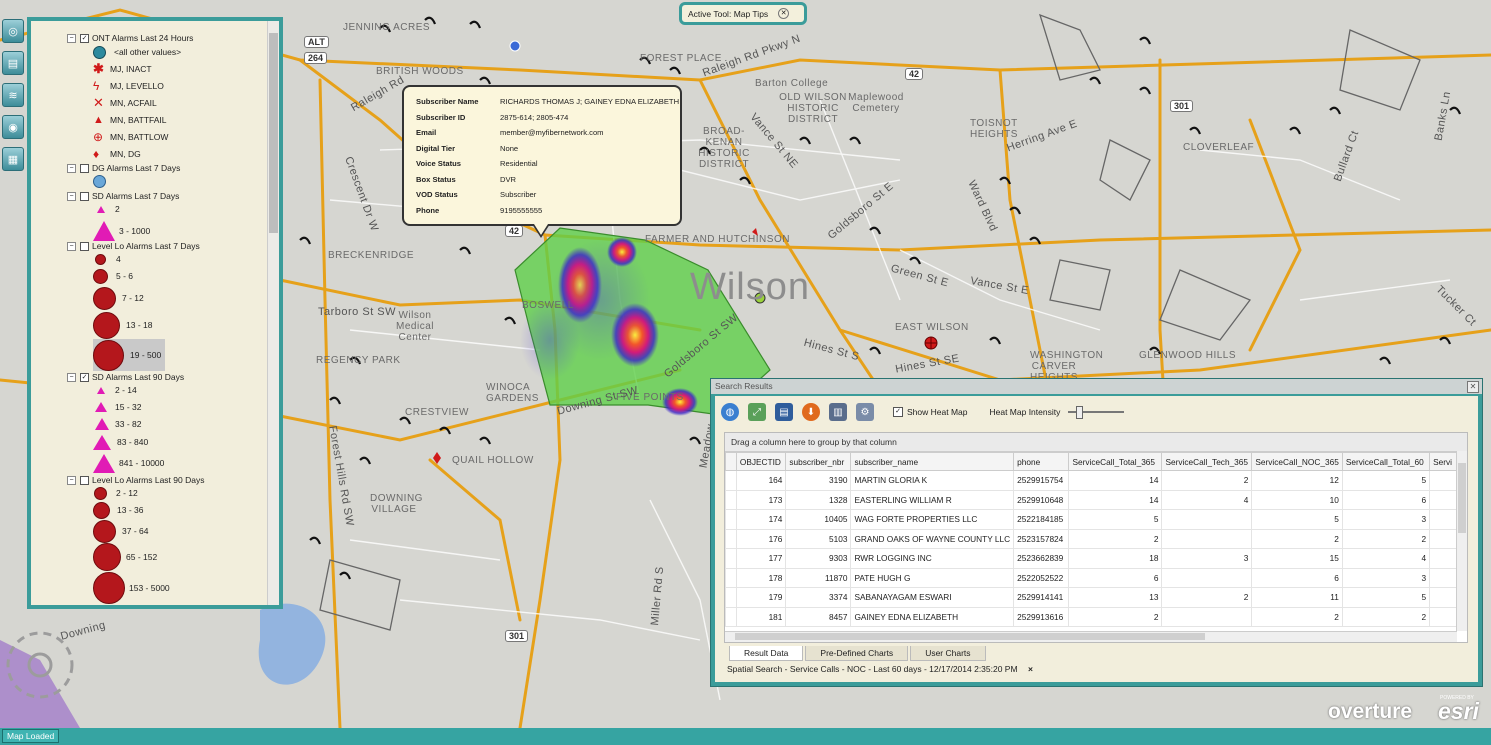 Image resolution: width=1491 pixels, height=745 pixels. What do you see at coordinates (436, 148) in the screenshot?
I see `popup-key: Digital Tier` at bounding box center [436, 148].